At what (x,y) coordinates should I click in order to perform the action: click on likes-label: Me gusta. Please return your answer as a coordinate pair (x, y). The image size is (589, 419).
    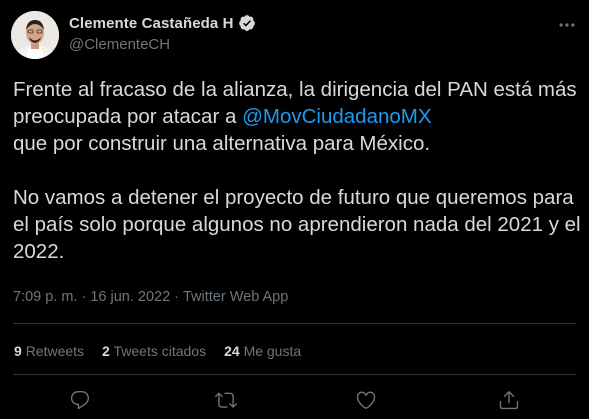
    Looking at the image, I should click on (272, 351).